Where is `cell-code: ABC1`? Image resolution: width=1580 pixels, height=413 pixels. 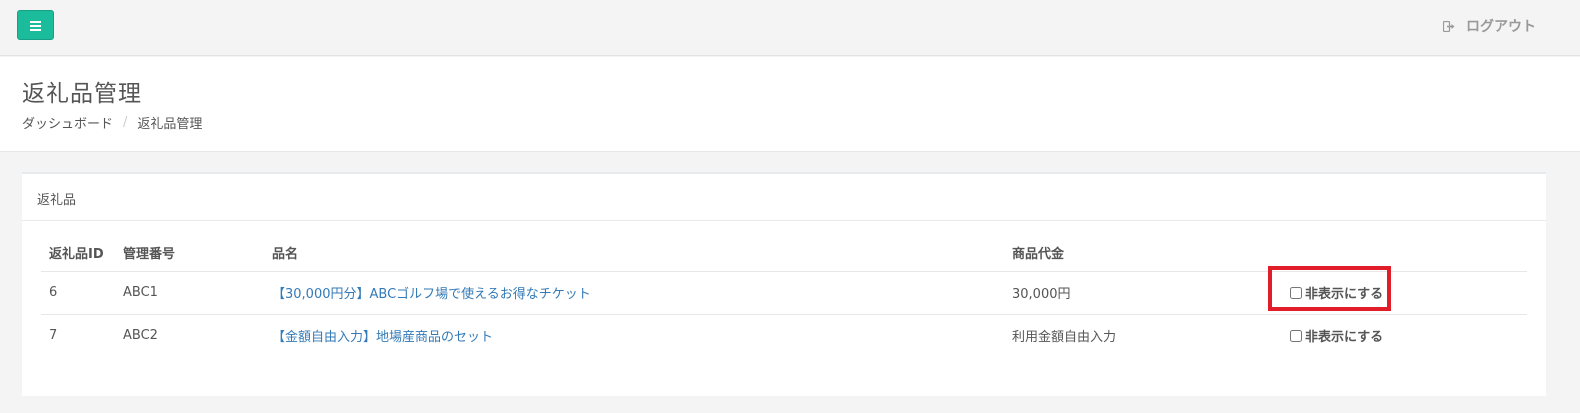
cell-code: ABC1 is located at coordinates (189, 293).